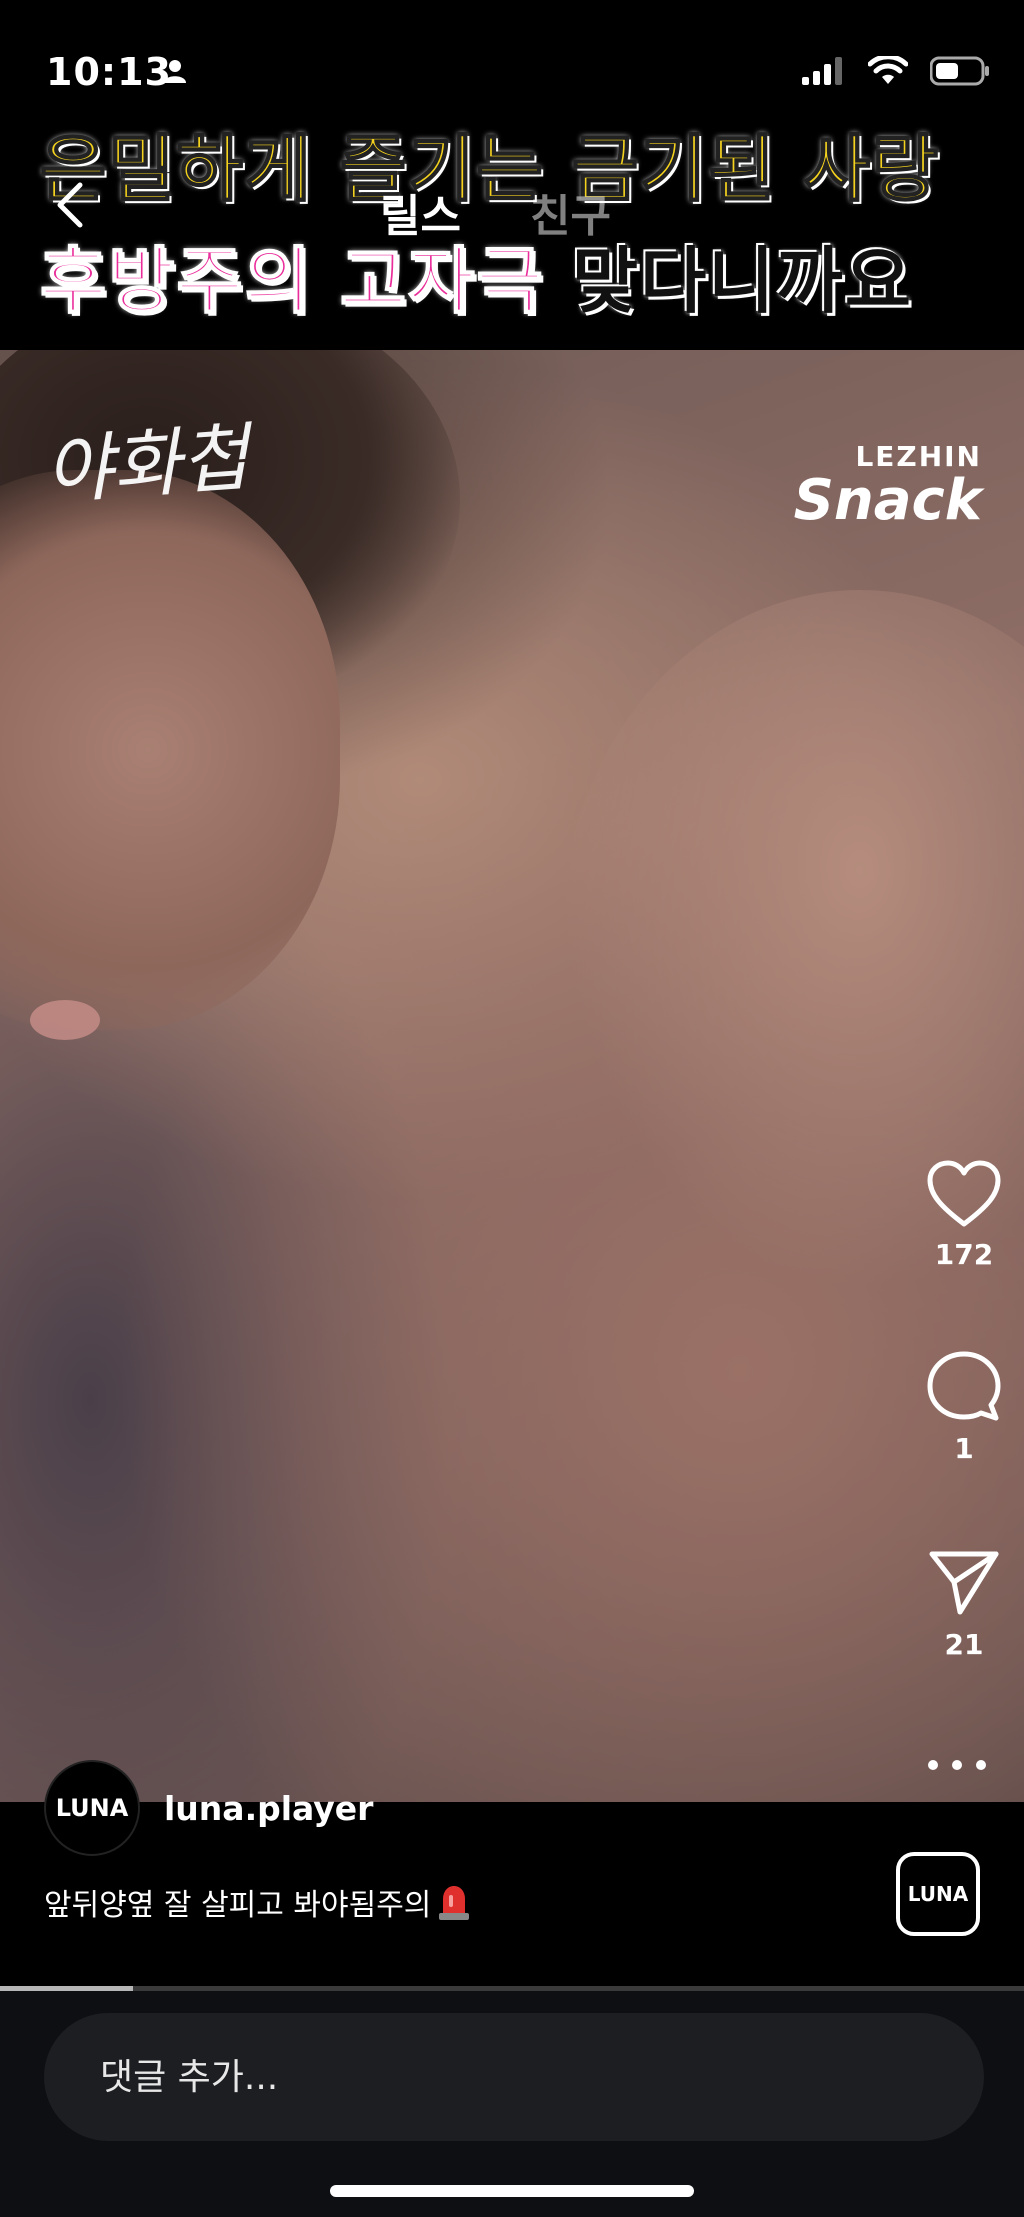  Describe the element at coordinates (742, 281) in the screenshot. I see `banner-black-text: 맞다니까요` at that location.